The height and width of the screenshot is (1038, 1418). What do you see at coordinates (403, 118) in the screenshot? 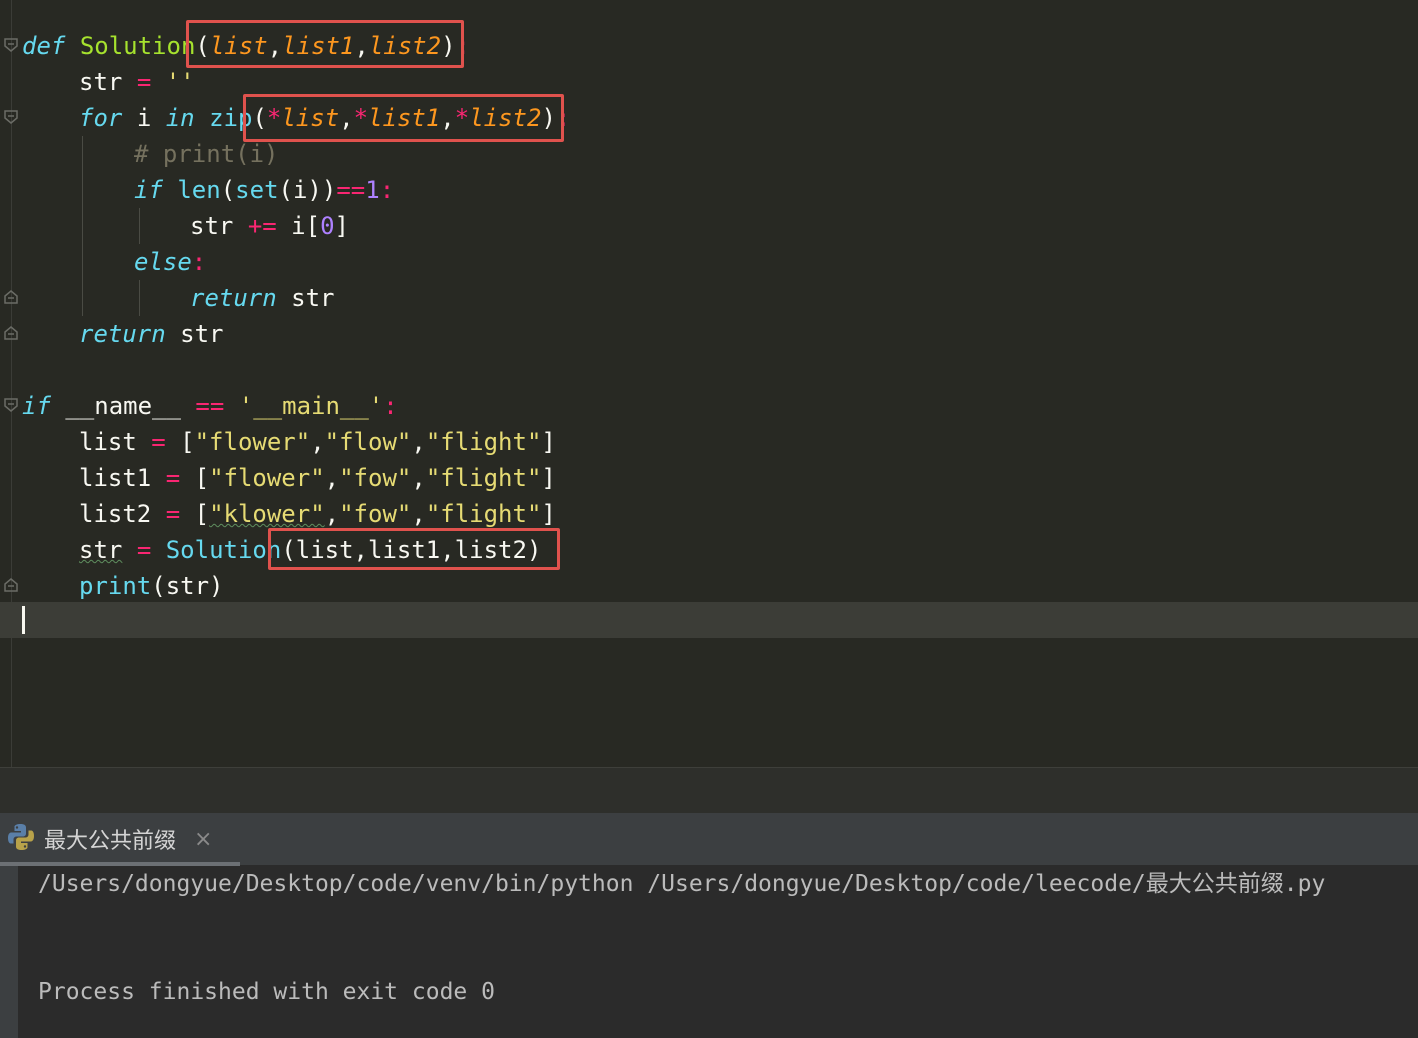
I see `highlight-box-zip-args` at bounding box center [403, 118].